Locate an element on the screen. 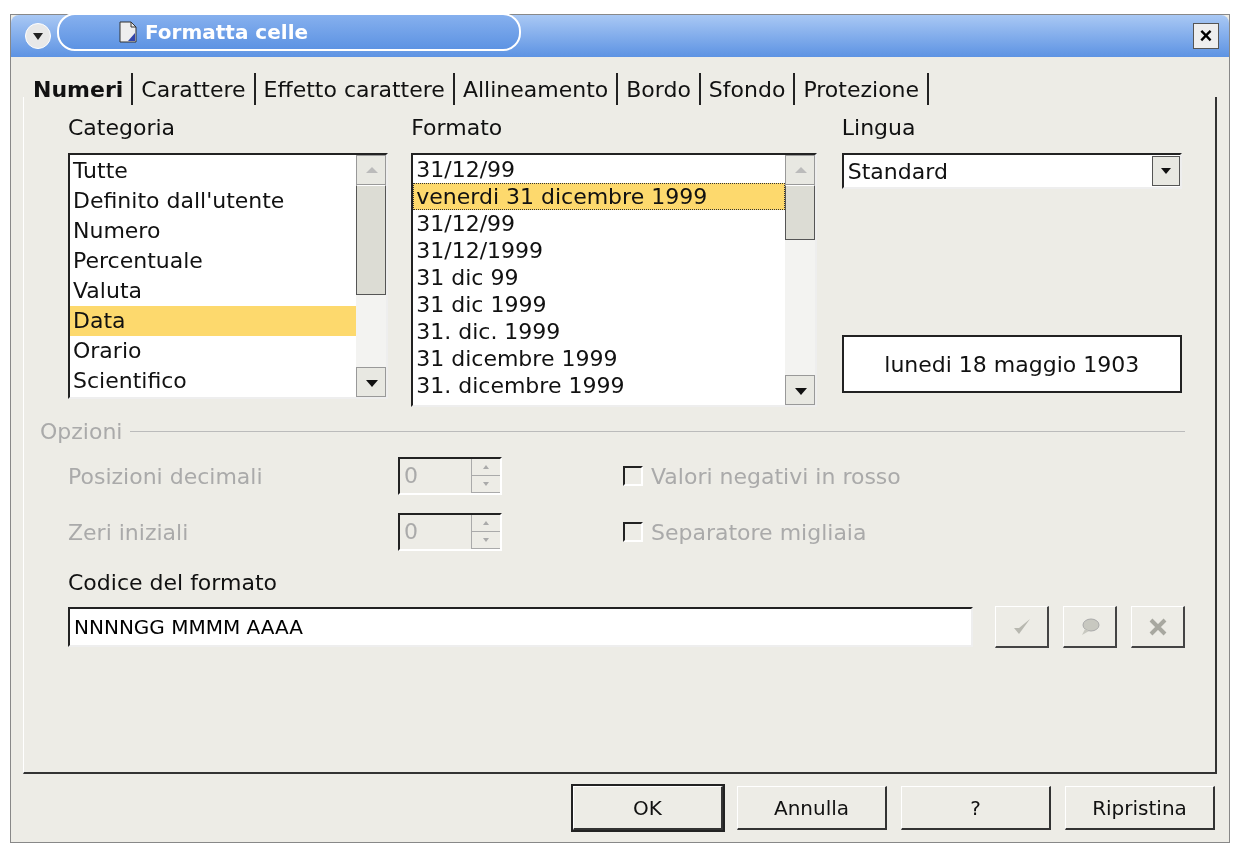 This screenshot has height=843, width=1235. option-label: Zeri iniziali is located at coordinates (129, 532).